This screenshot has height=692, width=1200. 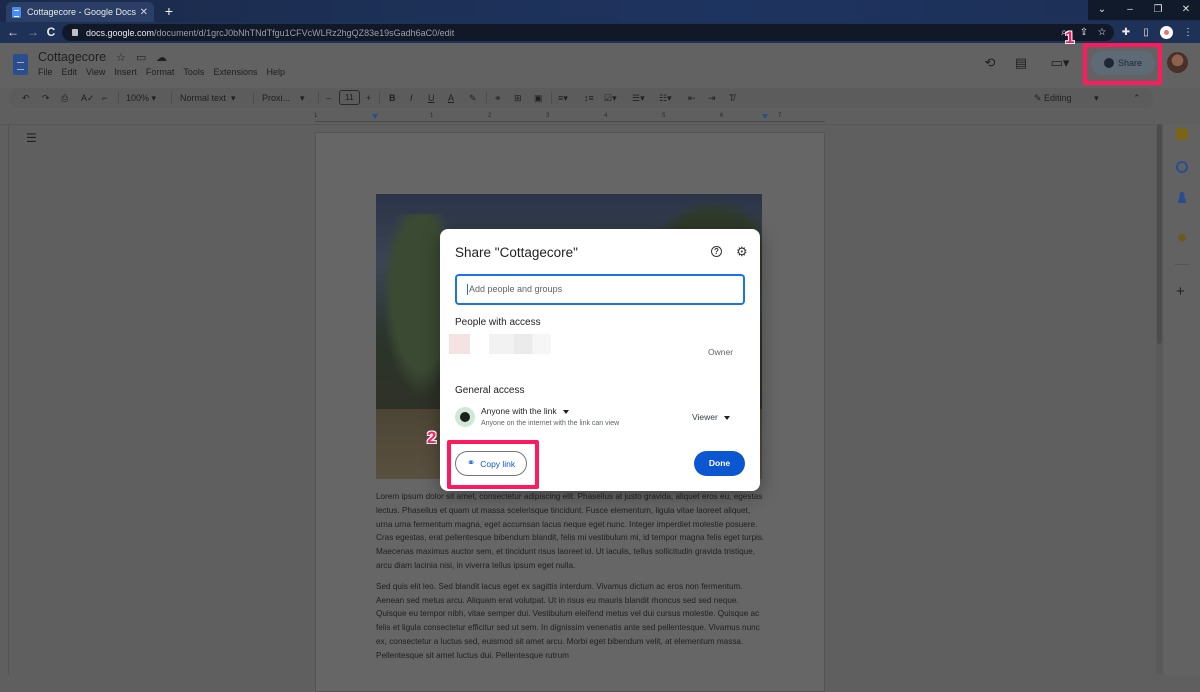 I want to click on general-access-label: General access, so click(x=490, y=390).